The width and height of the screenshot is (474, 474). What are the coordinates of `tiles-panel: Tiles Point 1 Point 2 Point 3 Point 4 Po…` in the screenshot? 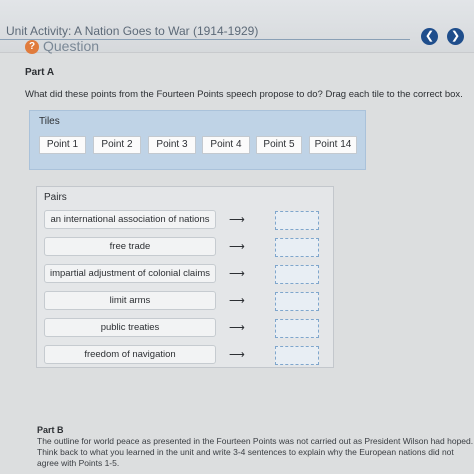 It's located at (197, 140).